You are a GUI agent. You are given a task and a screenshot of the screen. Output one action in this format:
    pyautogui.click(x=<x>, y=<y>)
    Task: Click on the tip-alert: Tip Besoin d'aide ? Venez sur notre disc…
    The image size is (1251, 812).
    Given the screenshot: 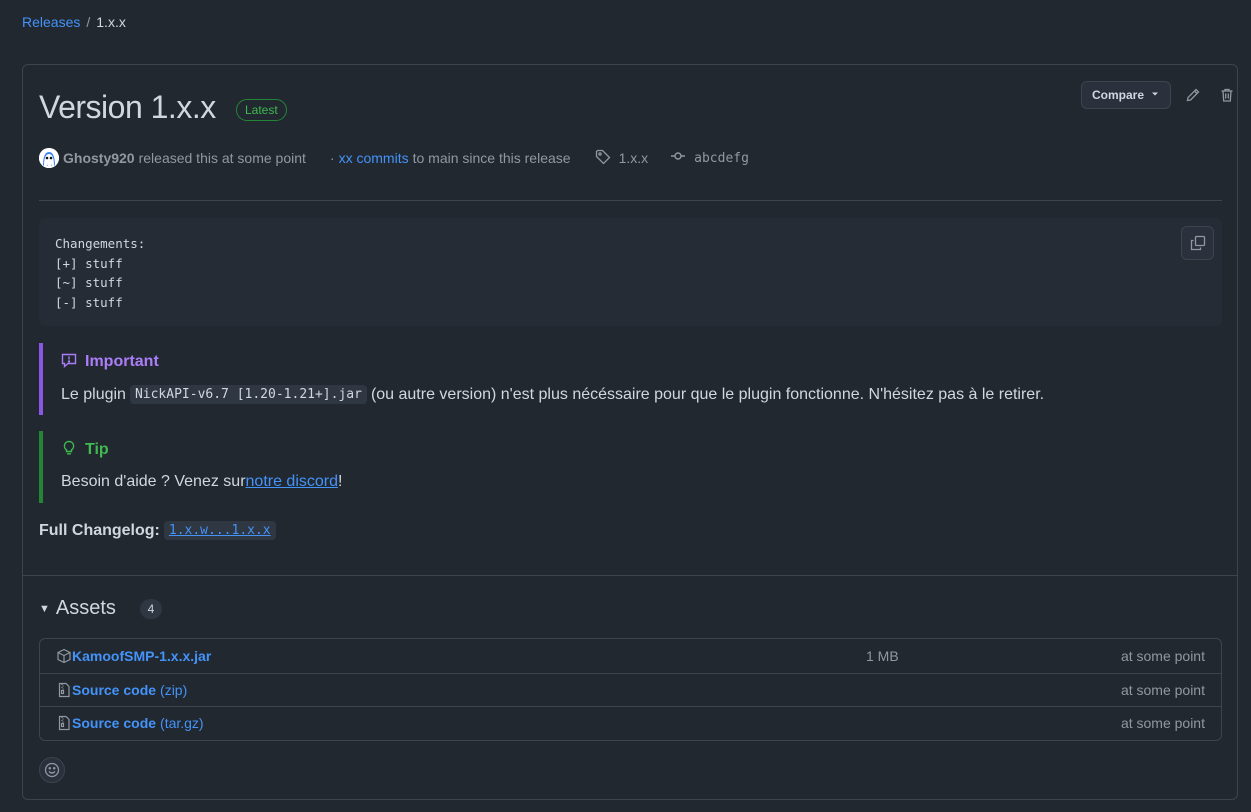 What is the action you would take?
    pyautogui.click(x=630, y=467)
    